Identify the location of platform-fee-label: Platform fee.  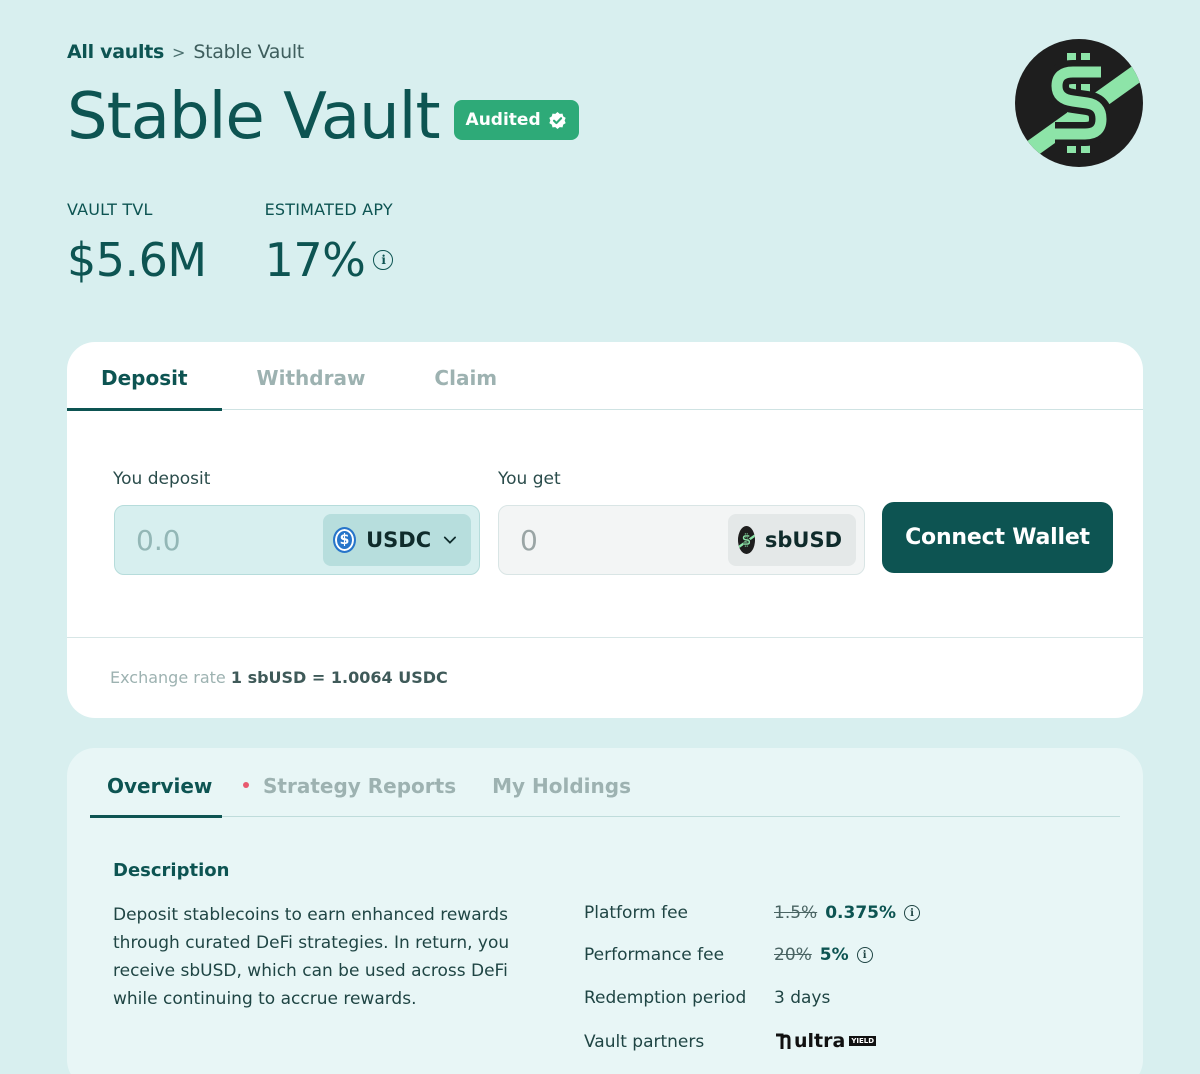
(636, 913).